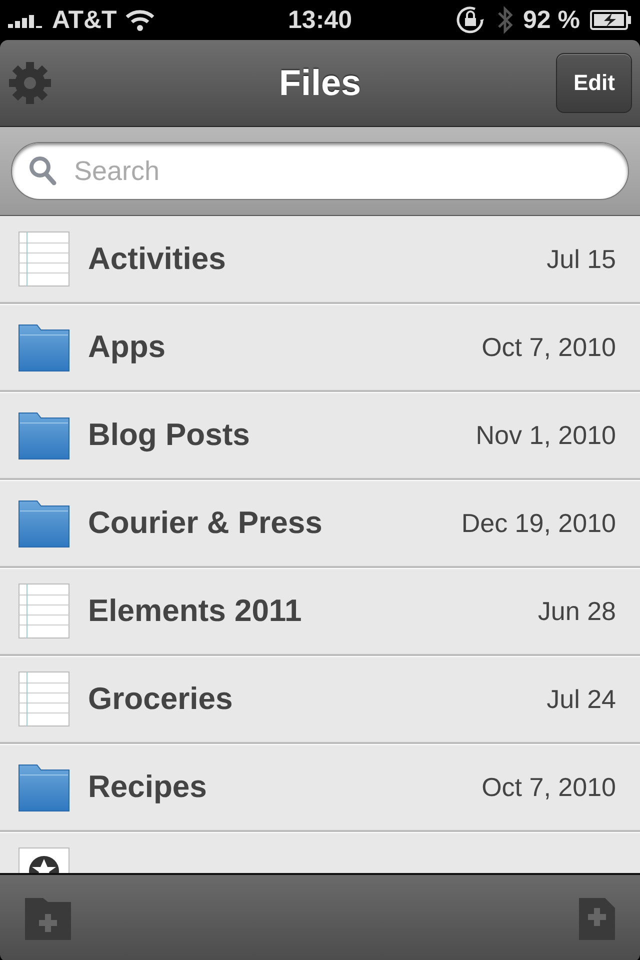  Describe the element at coordinates (597, 918) in the screenshot. I see `new-document-button` at that location.